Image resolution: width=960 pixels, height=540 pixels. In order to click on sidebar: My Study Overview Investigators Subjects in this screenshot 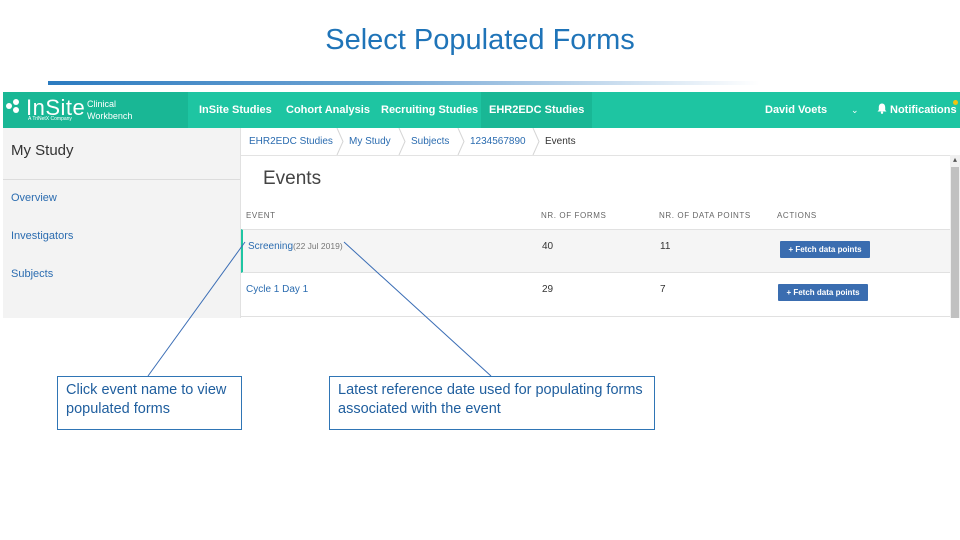, I will do `click(122, 223)`.